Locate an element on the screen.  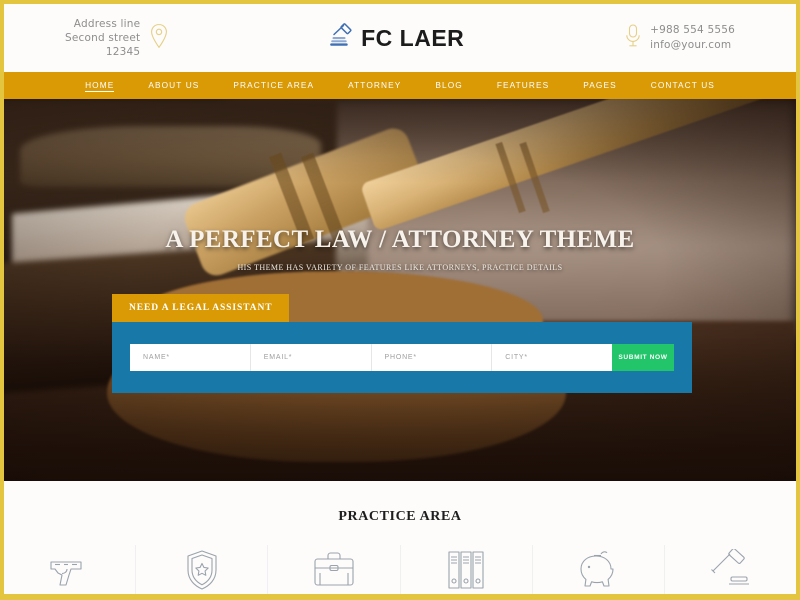
submit-now-button: SUBMIT NOW is located at coordinates (643, 357).